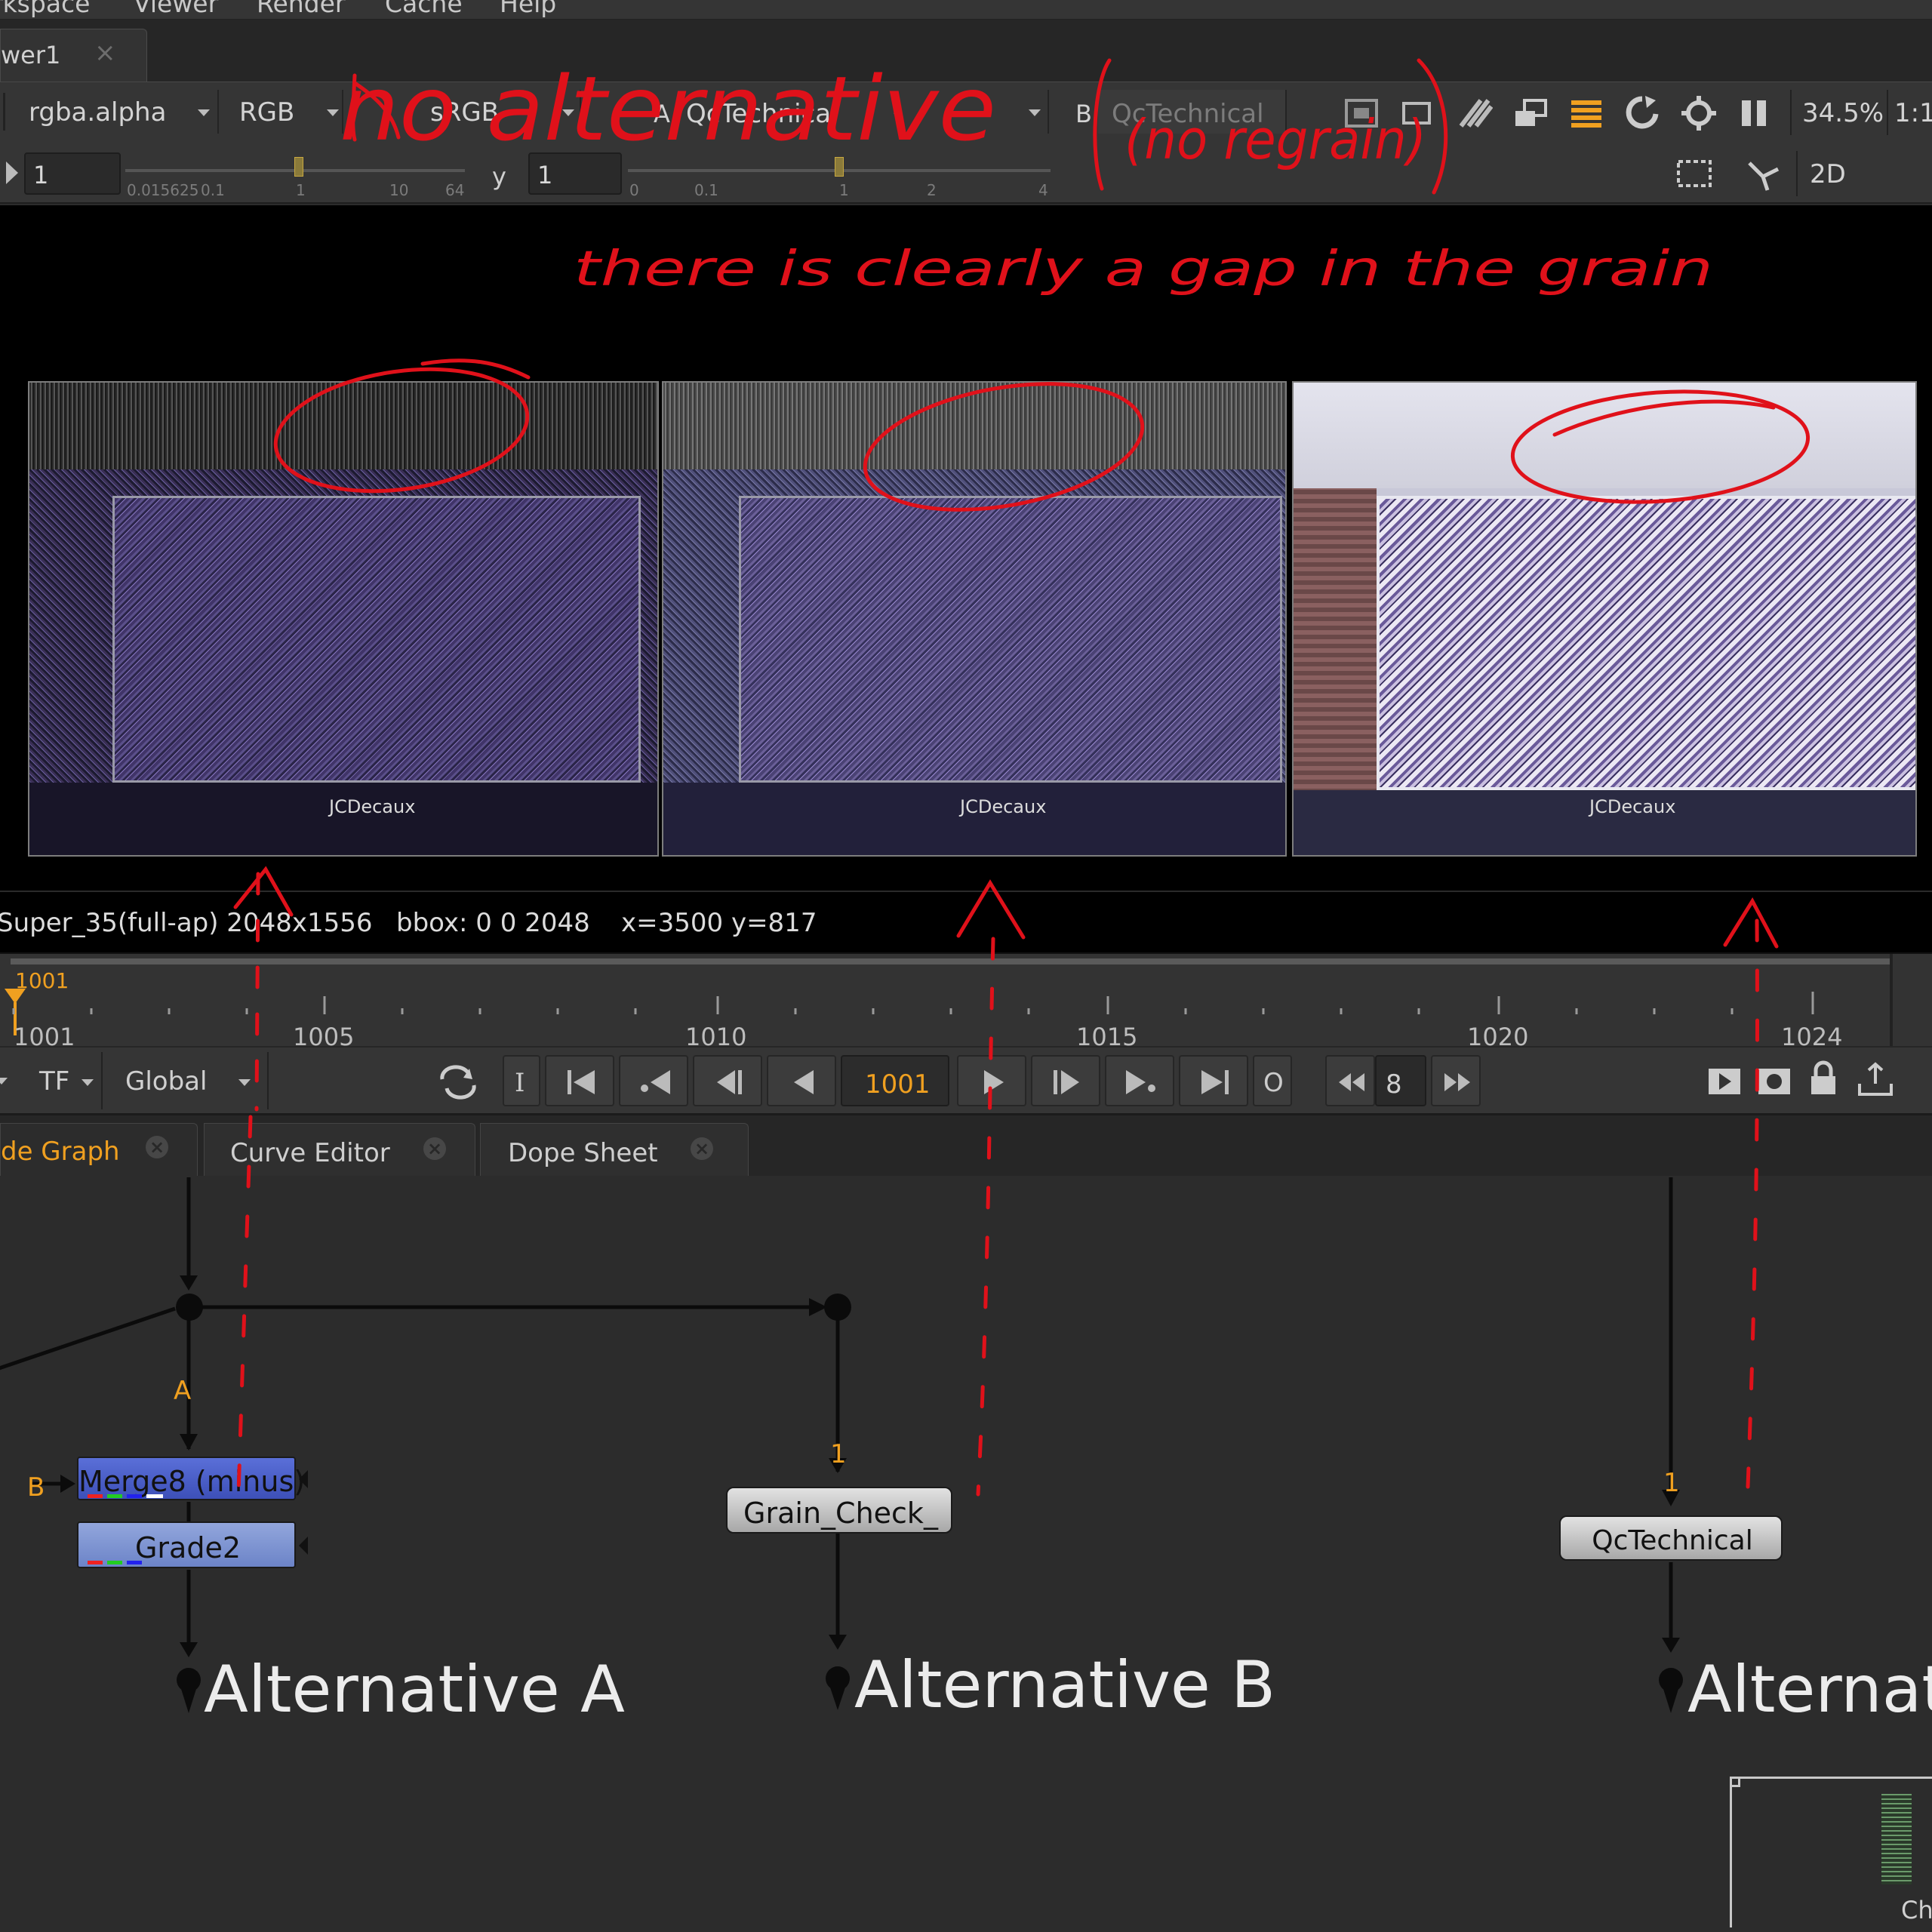 Image resolution: width=1932 pixels, height=1932 pixels. What do you see at coordinates (188, 1547) in the screenshot?
I see `node-grade2-label: Grade2` at bounding box center [188, 1547].